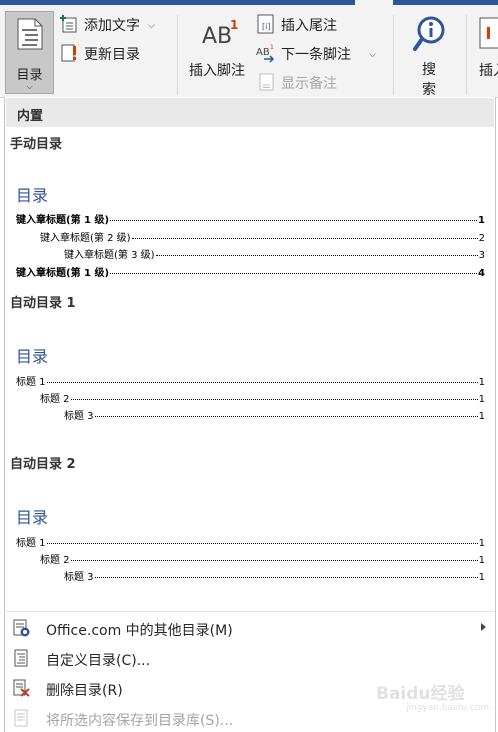  I want to click on update-toc-icon, so click(68, 53).